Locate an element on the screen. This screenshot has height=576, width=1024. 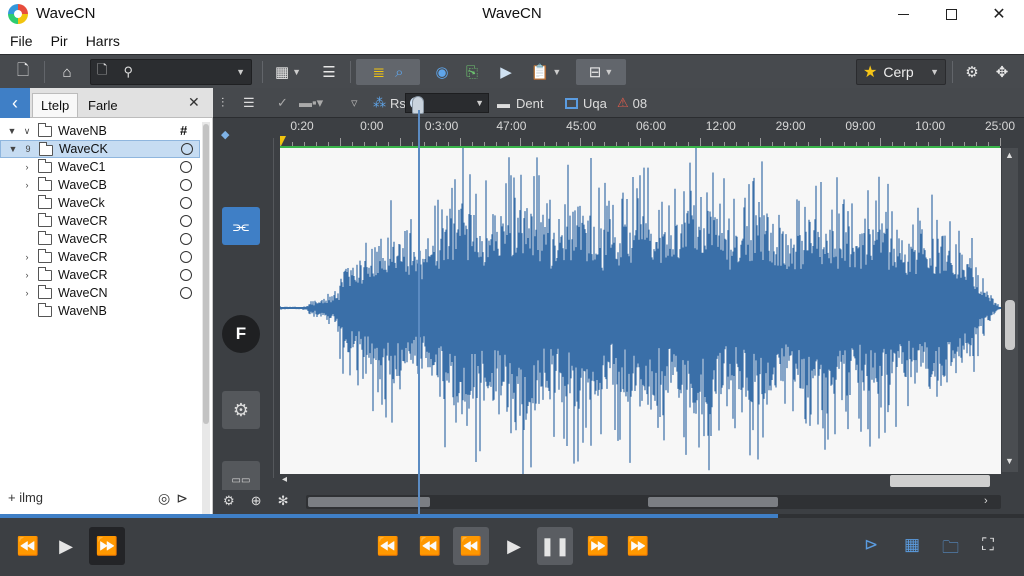
ruler-tick-label: 09:00 is located at coordinates (860, 126).